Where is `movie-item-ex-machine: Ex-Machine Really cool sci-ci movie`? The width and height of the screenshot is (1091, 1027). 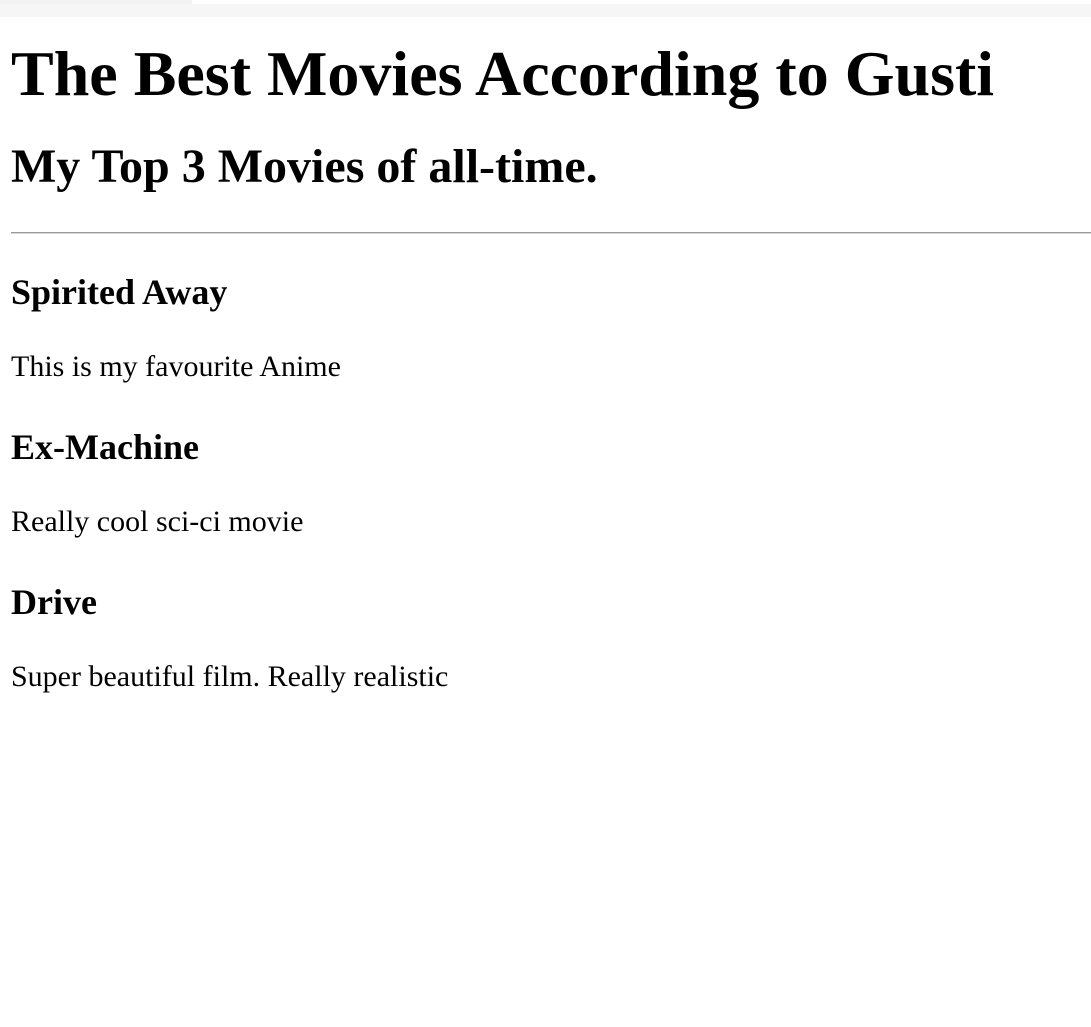
movie-item-ex-machine: Ex-Machine Really cool sci-ci movie is located at coordinates (551, 483).